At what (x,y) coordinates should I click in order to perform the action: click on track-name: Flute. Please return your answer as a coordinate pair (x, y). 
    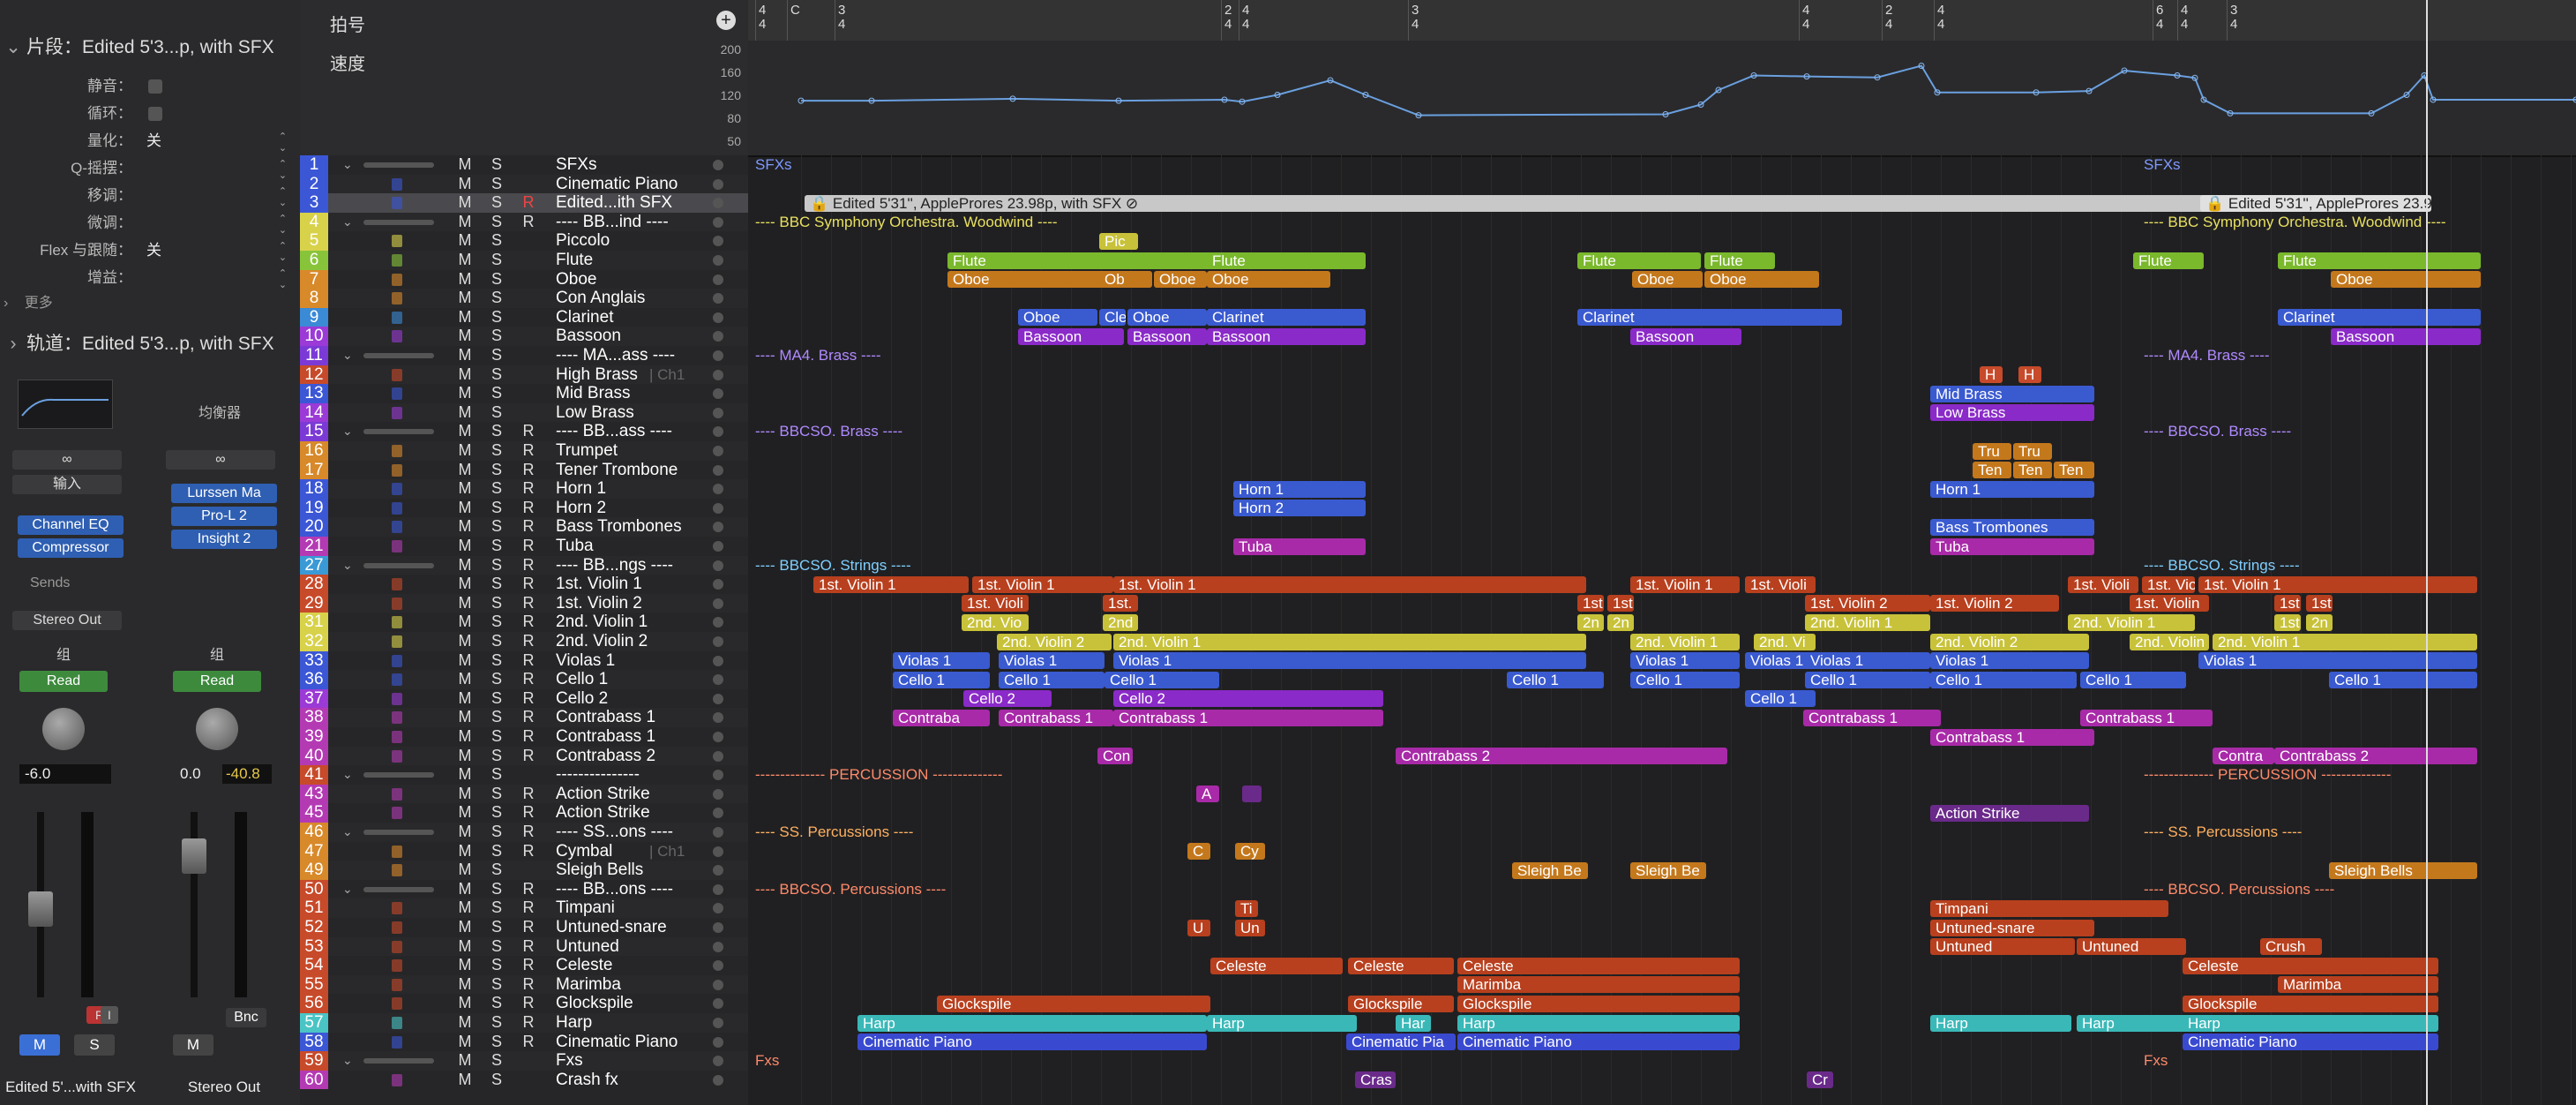
    Looking at the image, I should click on (622, 260).